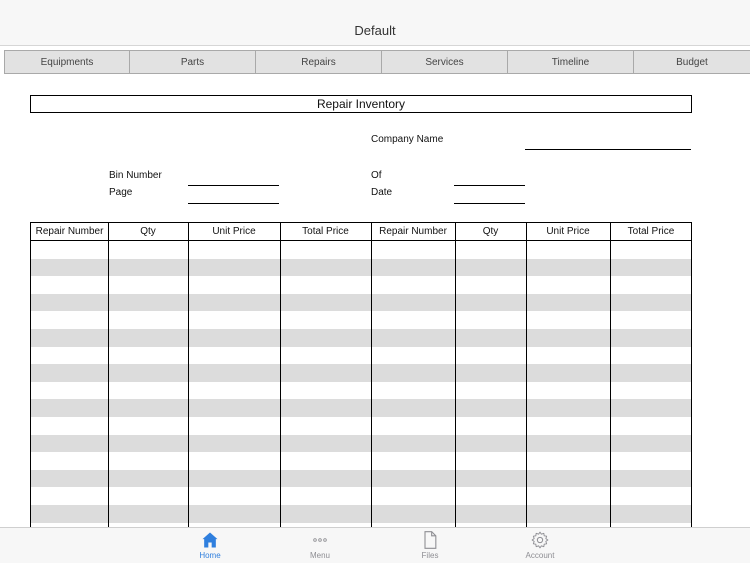 This screenshot has width=750, height=563. Describe the element at coordinates (489, 185) in the screenshot. I see `of-field` at that location.